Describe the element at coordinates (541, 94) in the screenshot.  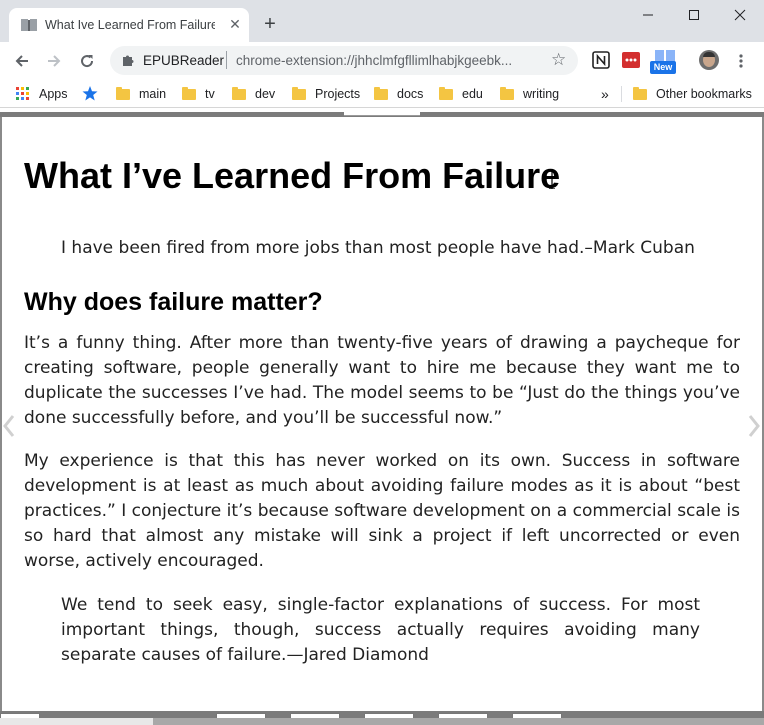
I see `bookmark-label: writing` at that location.